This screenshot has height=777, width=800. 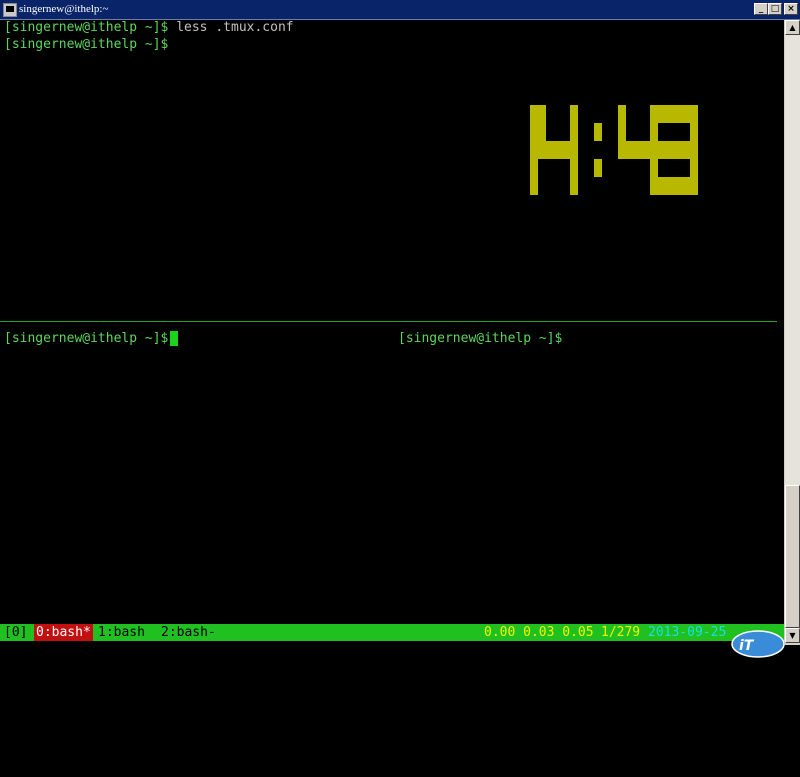 I want to click on tmux-clock, so click(x=614, y=150).